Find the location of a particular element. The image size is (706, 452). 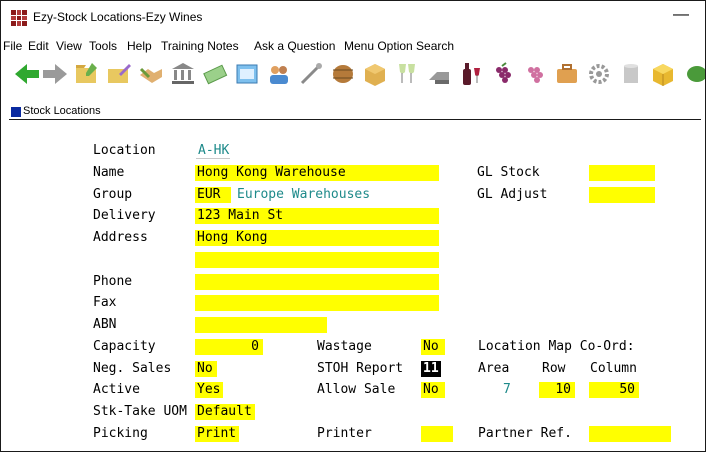

printer-field is located at coordinates (437, 434).